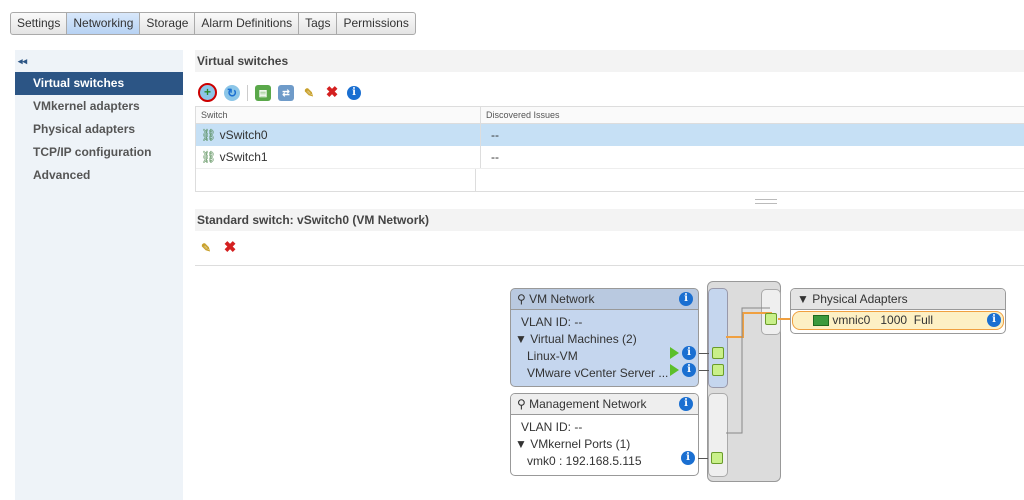  I want to click on tab-alarm-definitions: Alarm Definitions, so click(247, 23).